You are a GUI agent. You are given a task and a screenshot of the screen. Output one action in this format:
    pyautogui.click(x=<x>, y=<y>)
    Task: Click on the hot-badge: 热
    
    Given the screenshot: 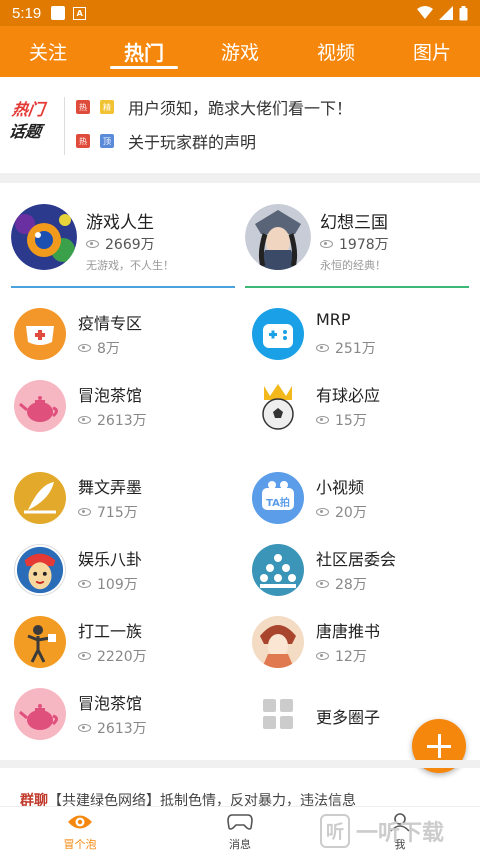 What is the action you would take?
    pyautogui.click(x=83, y=107)
    